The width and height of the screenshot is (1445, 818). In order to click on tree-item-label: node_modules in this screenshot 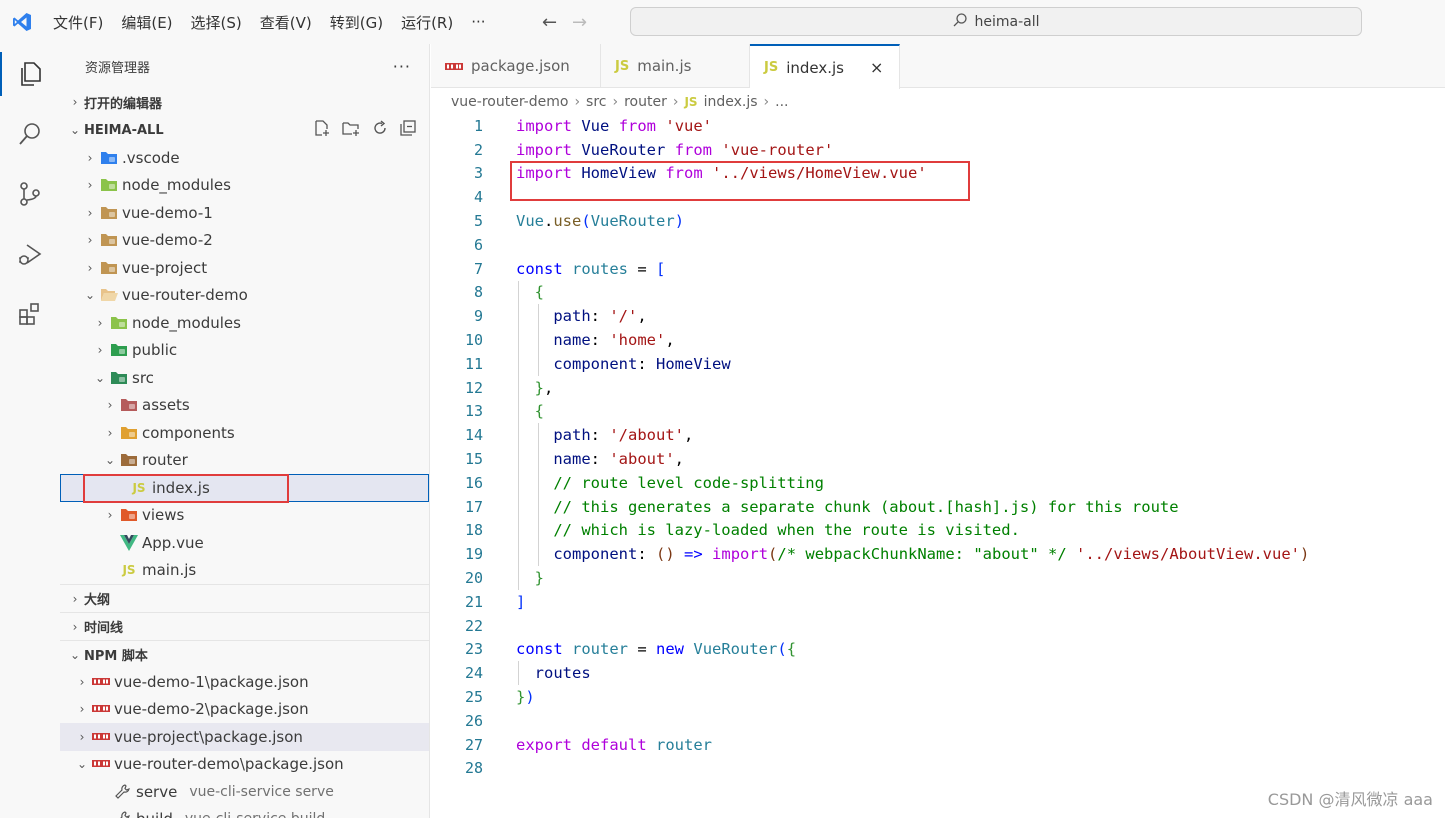, I will do `click(176, 185)`.